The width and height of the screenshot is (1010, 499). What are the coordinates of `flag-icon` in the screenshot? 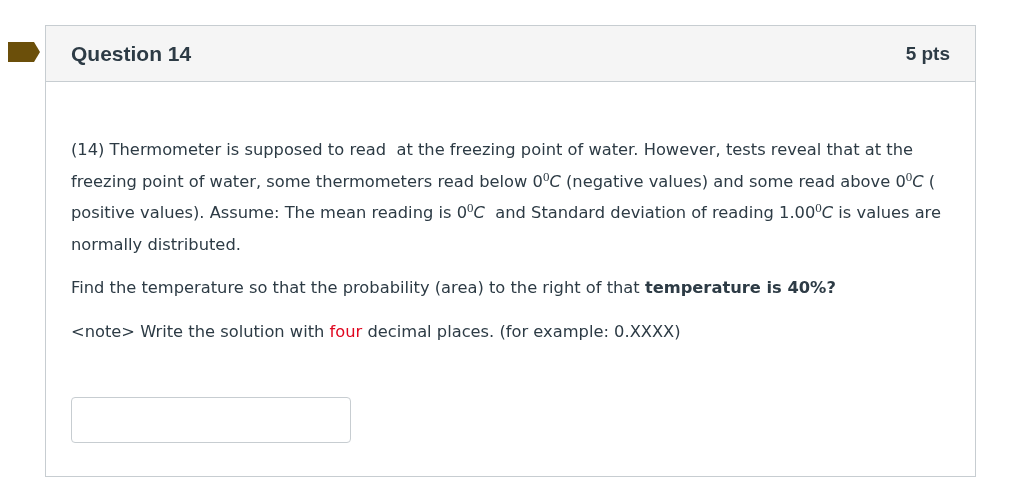 It's located at (24, 52).